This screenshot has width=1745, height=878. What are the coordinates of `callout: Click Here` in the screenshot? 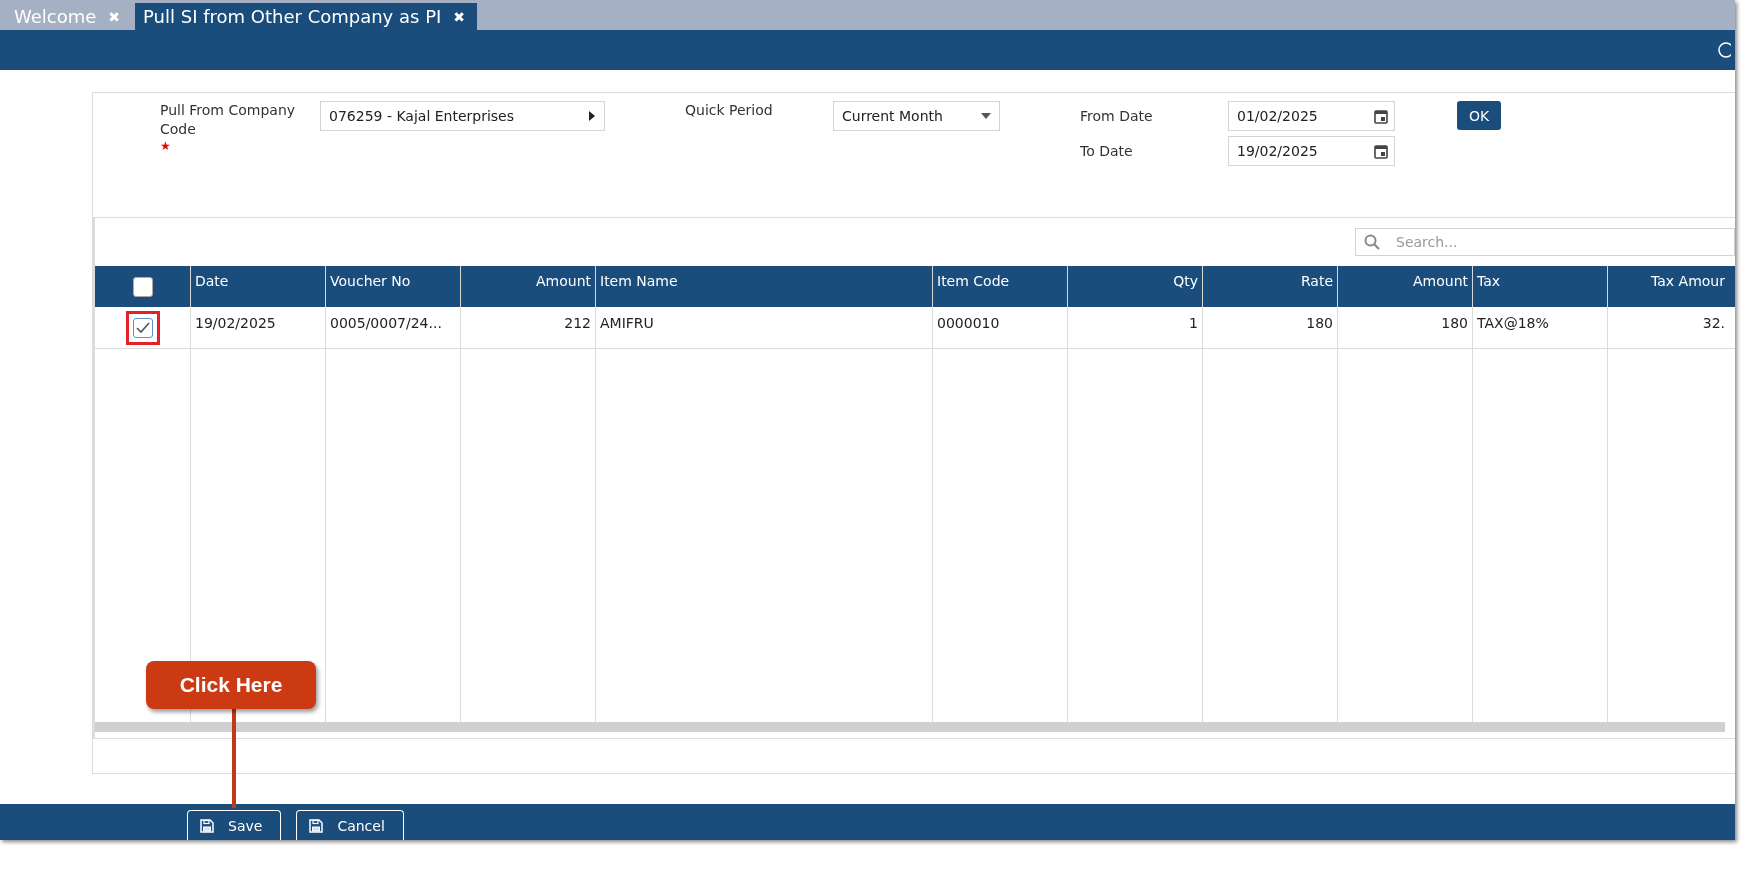 It's located at (231, 685).